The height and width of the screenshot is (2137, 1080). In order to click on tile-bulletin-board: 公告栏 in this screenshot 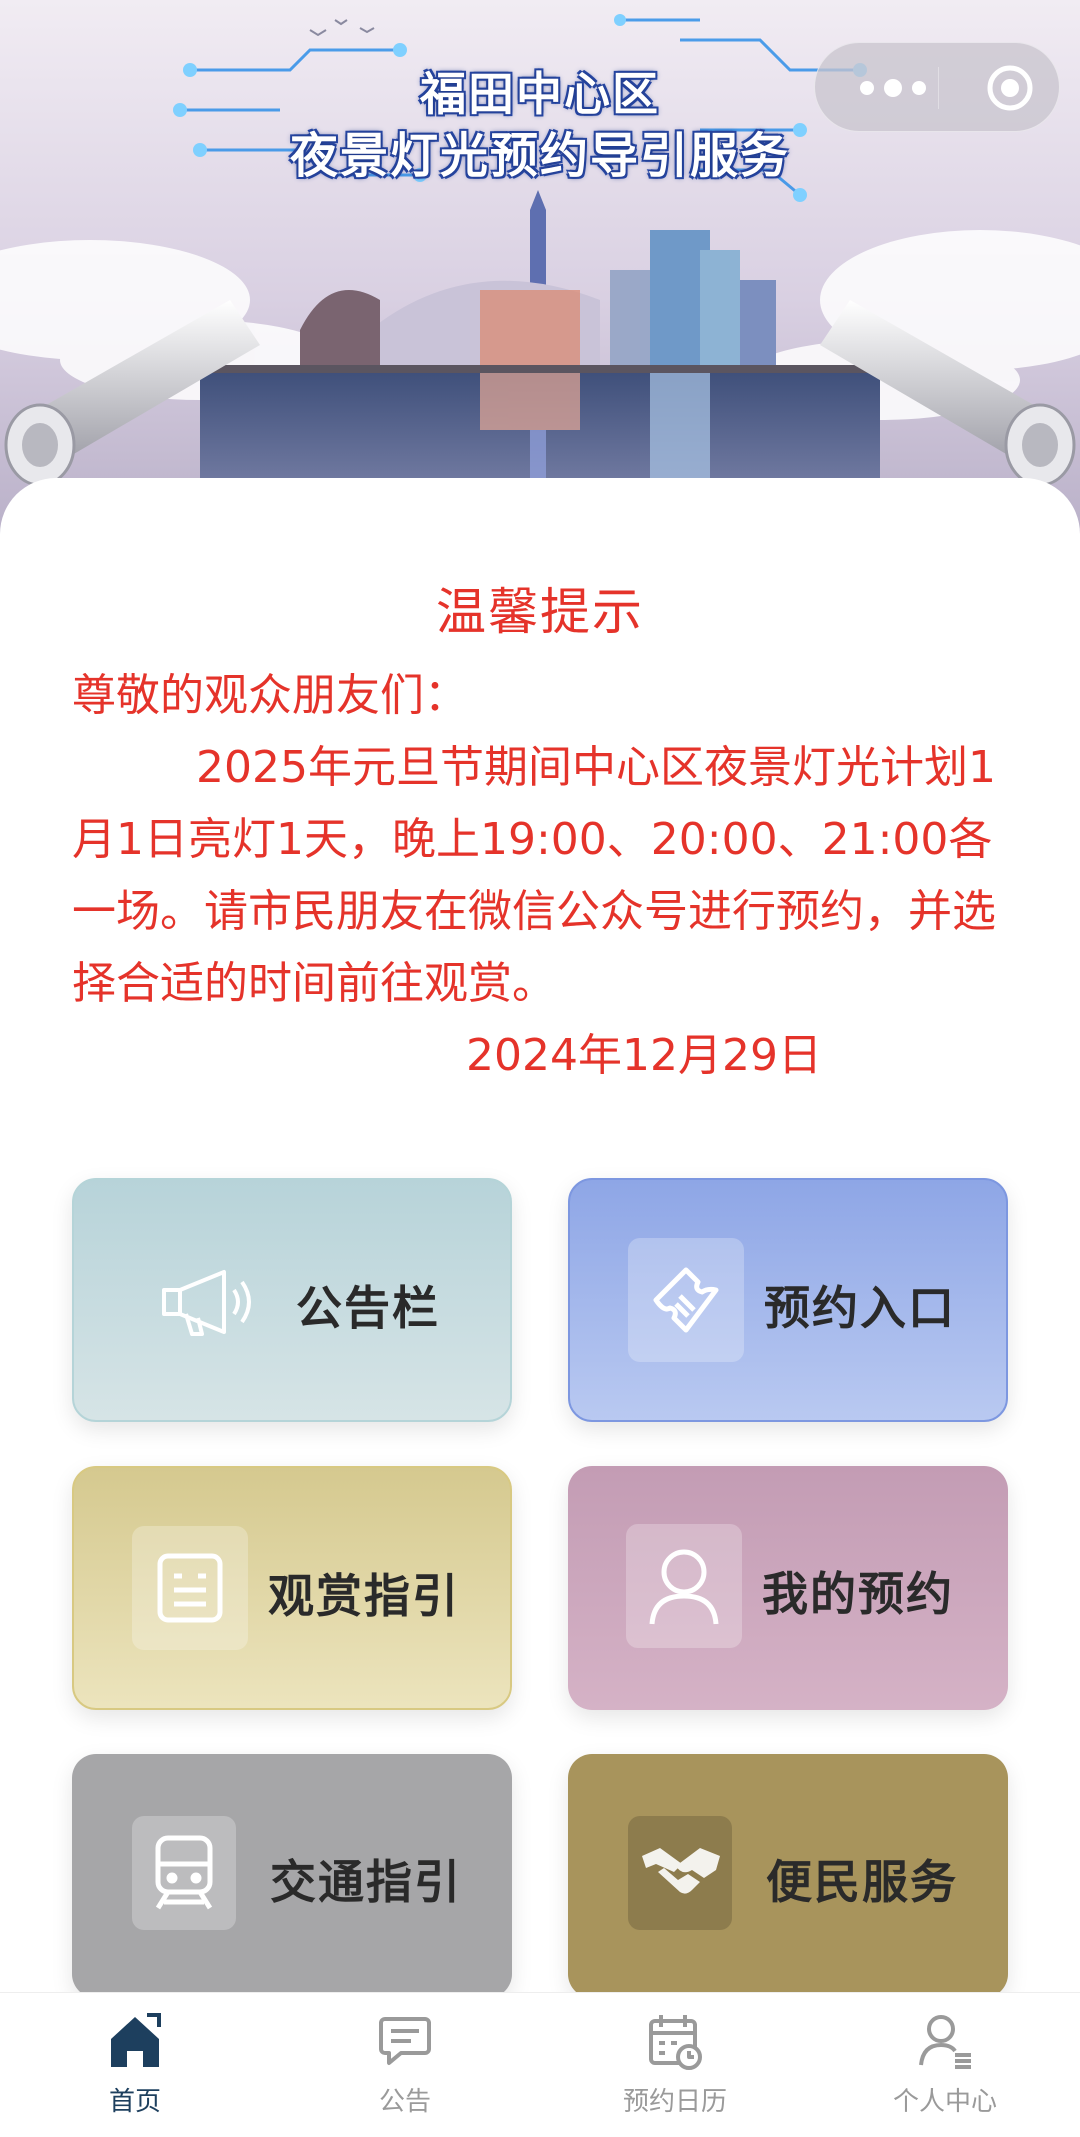, I will do `click(292, 1300)`.